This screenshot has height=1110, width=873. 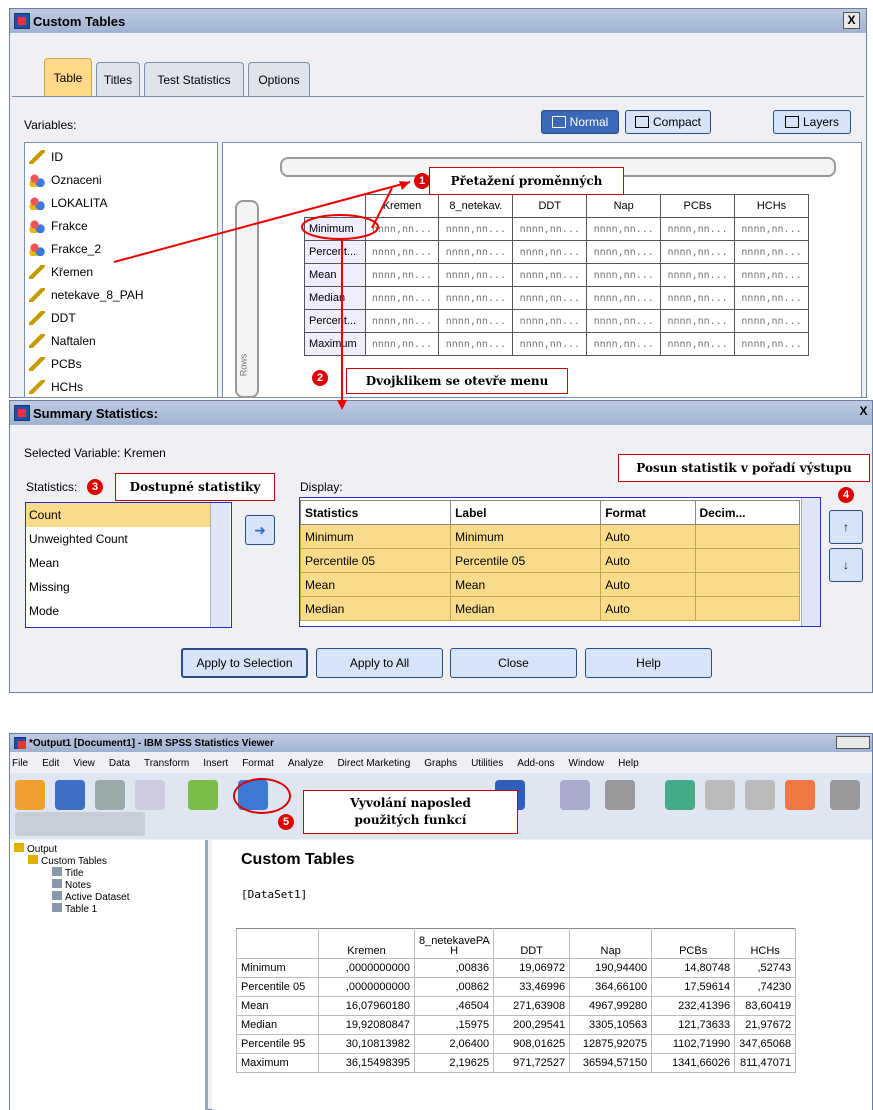 I want to click on arrows-overlay, so click(x=262, y=295).